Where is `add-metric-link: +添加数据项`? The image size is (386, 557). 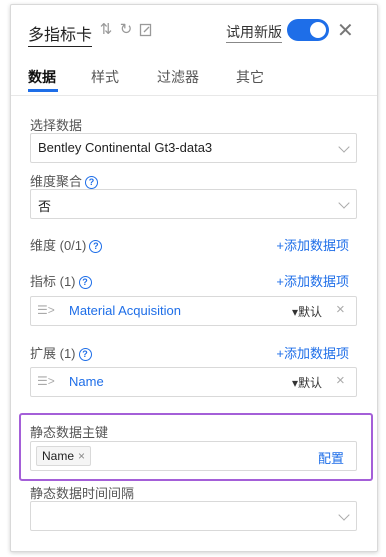
add-metric-link: +添加数据项 is located at coordinates (312, 280).